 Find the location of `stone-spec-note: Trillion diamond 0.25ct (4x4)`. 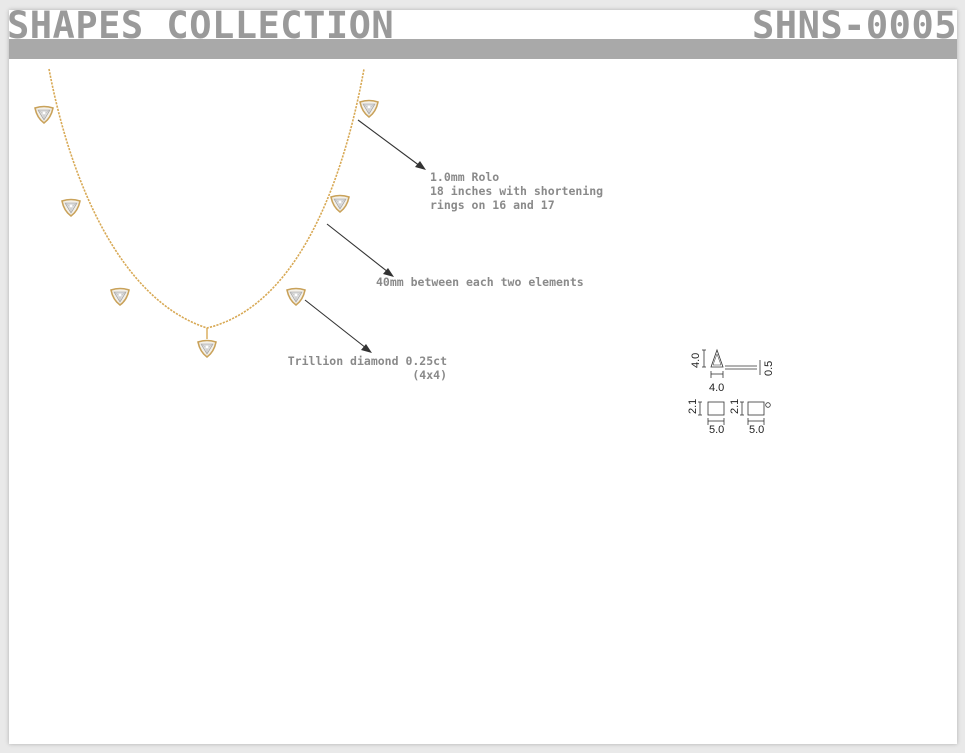

stone-spec-note: Trillion diamond 0.25ct (4x4) is located at coordinates (366, 368).